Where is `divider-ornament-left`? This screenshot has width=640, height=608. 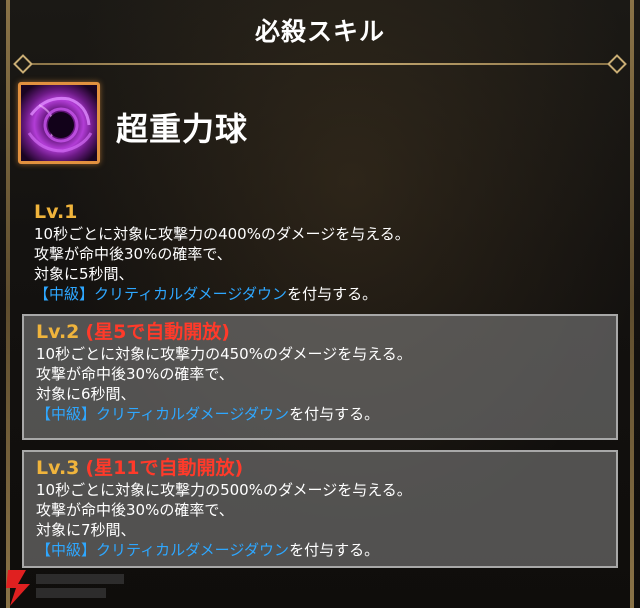
divider-ornament-left is located at coordinates (23, 64).